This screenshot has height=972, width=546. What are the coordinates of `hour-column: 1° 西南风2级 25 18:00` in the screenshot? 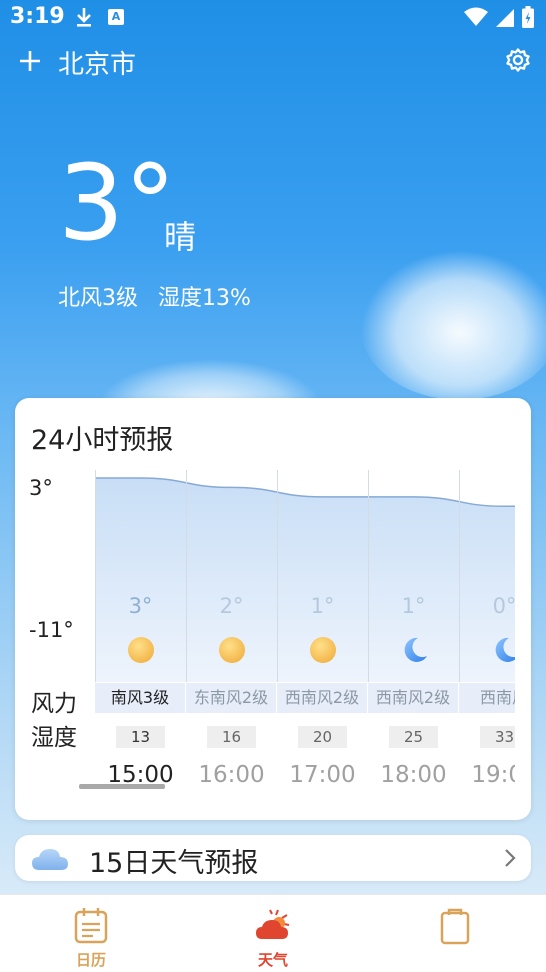 It's located at (413, 640).